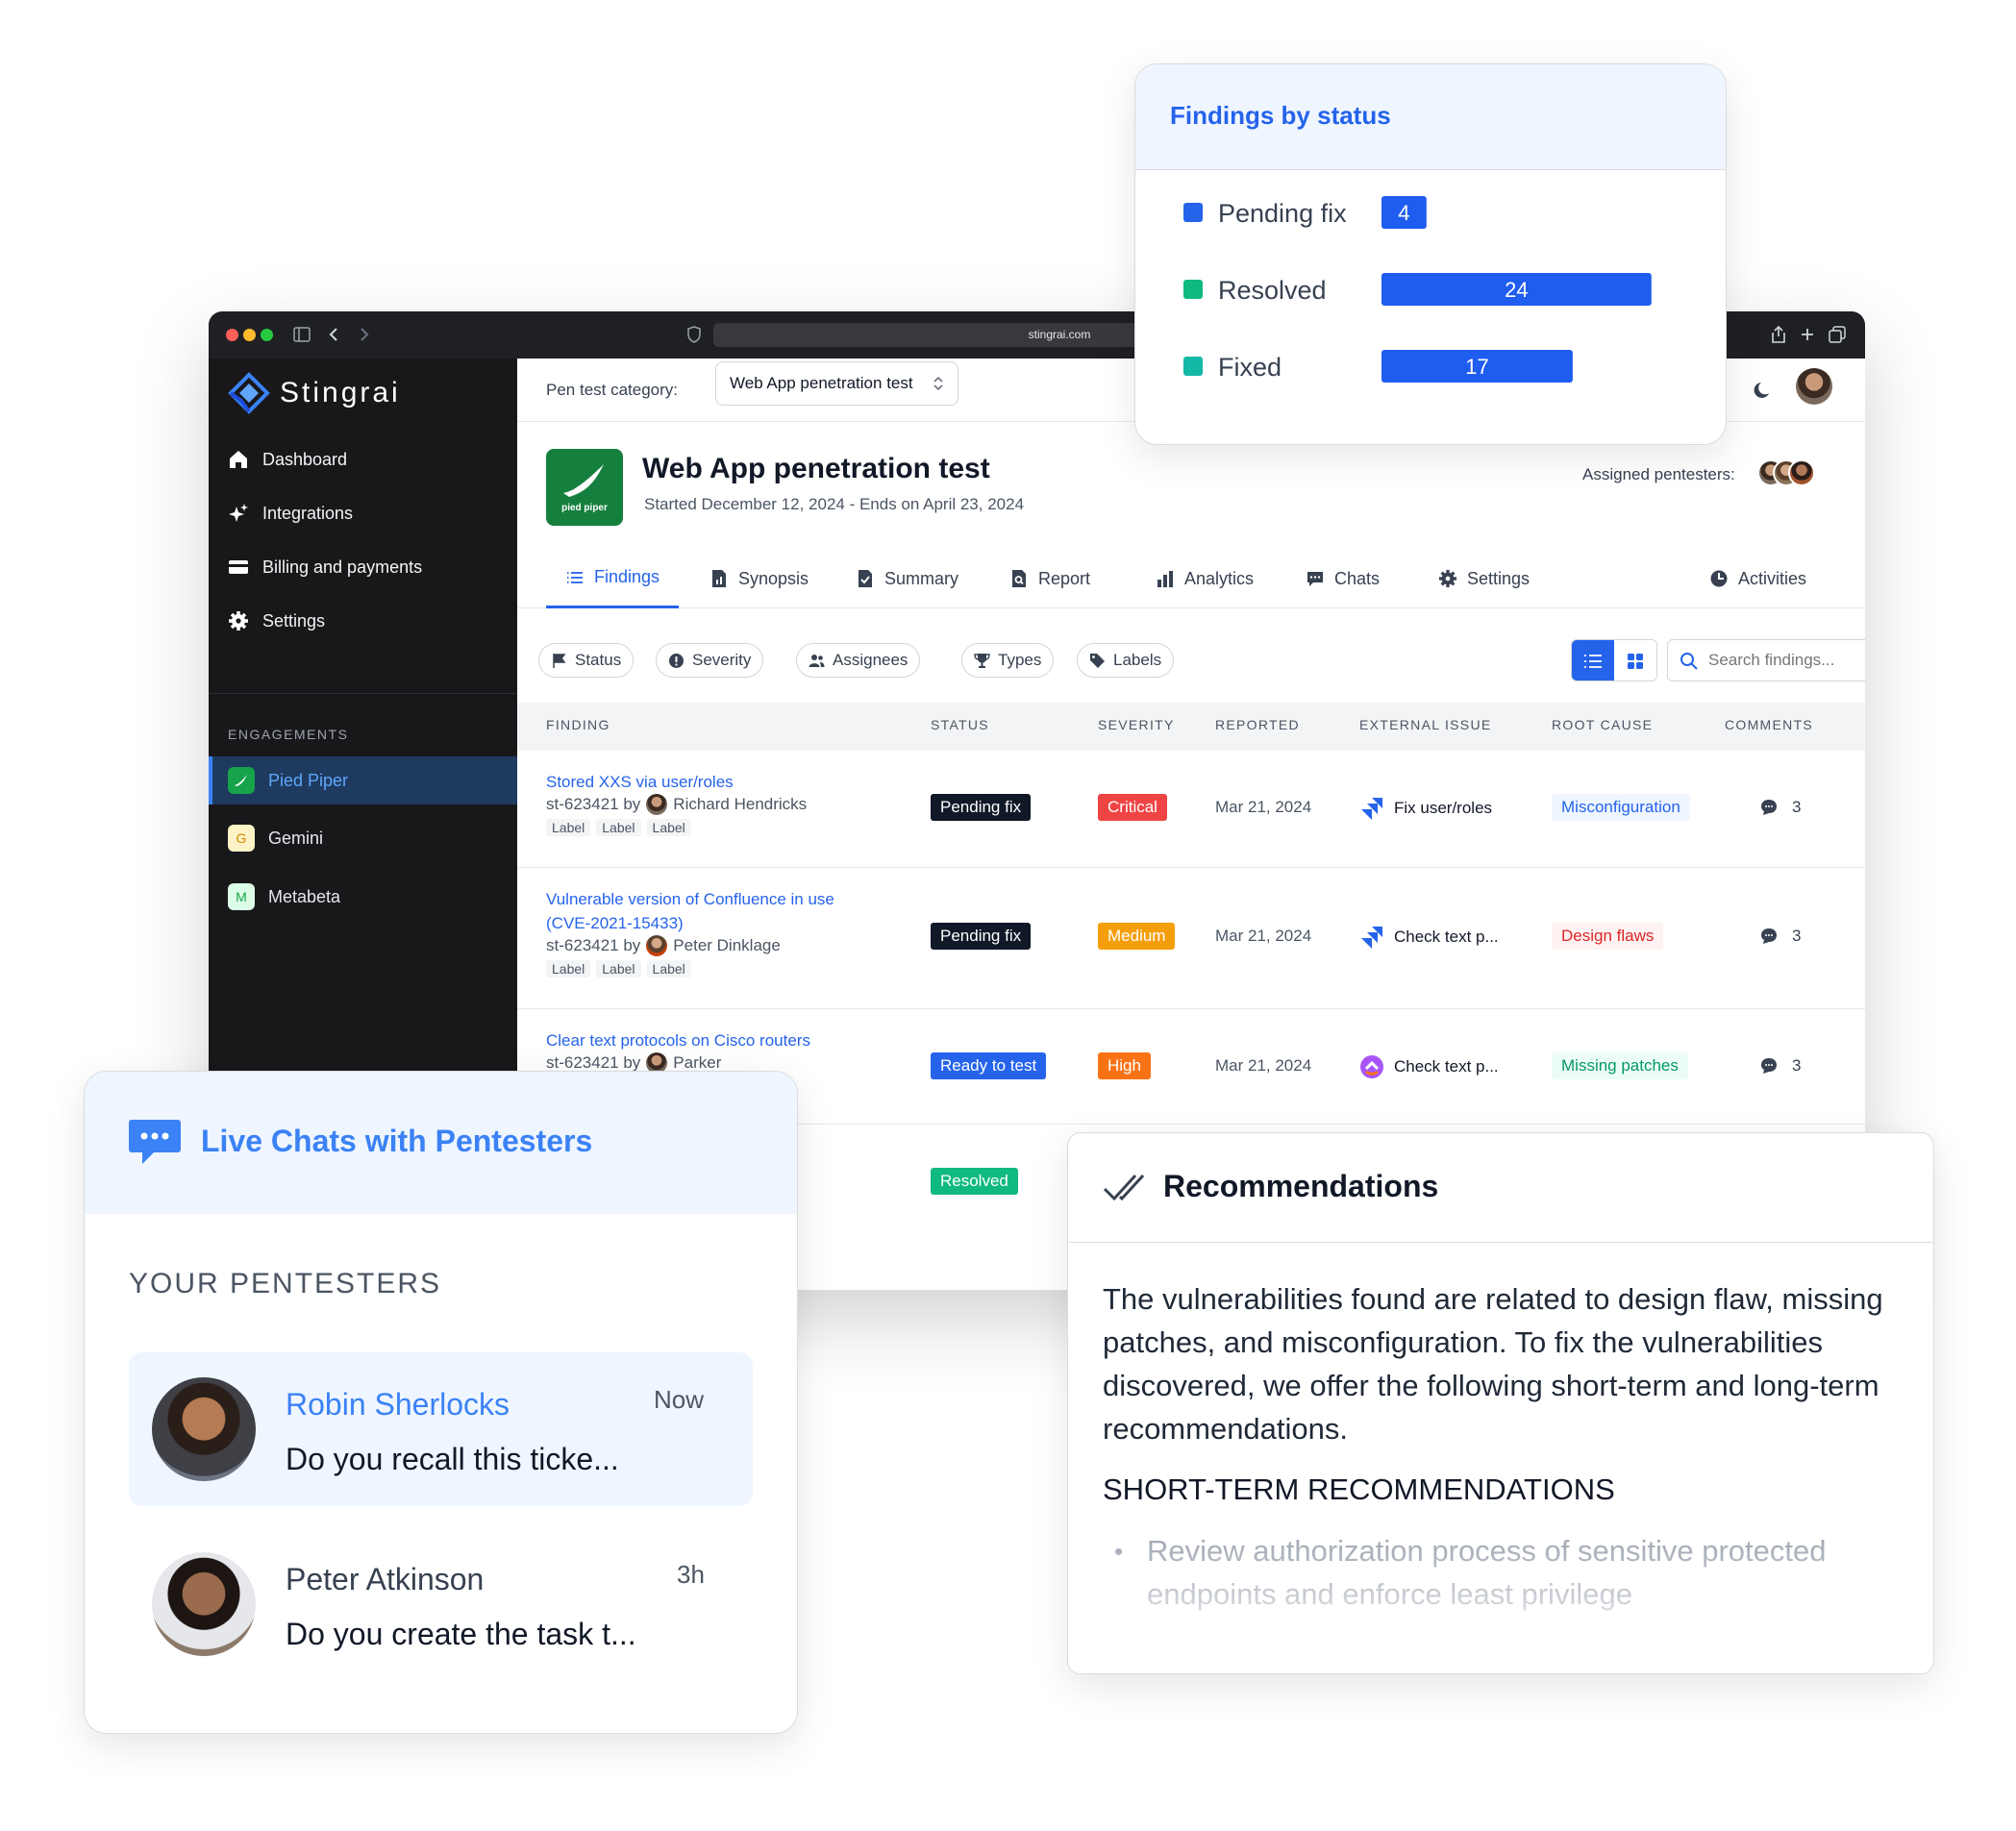 This screenshot has height=1831, width=2016. What do you see at coordinates (1778, 334) in the screenshot?
I see `share-icon` at bounding box center [1778, 334].